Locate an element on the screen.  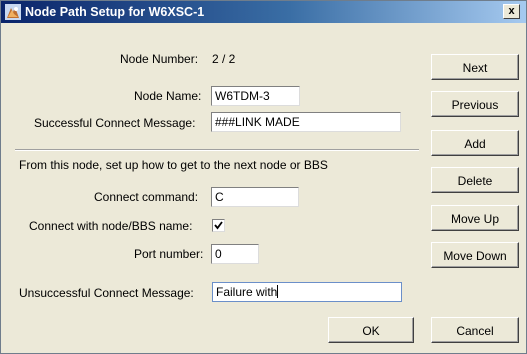
close-icon: x is located at coordinates (511, 11).